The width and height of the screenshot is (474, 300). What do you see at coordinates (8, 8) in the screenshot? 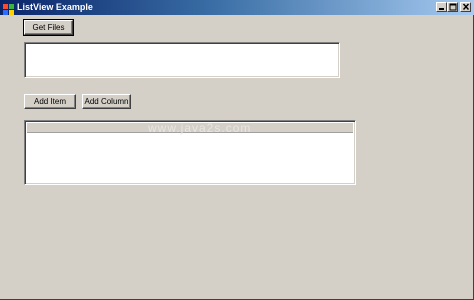
I see `app-icon` at bounding box center [8, 8].